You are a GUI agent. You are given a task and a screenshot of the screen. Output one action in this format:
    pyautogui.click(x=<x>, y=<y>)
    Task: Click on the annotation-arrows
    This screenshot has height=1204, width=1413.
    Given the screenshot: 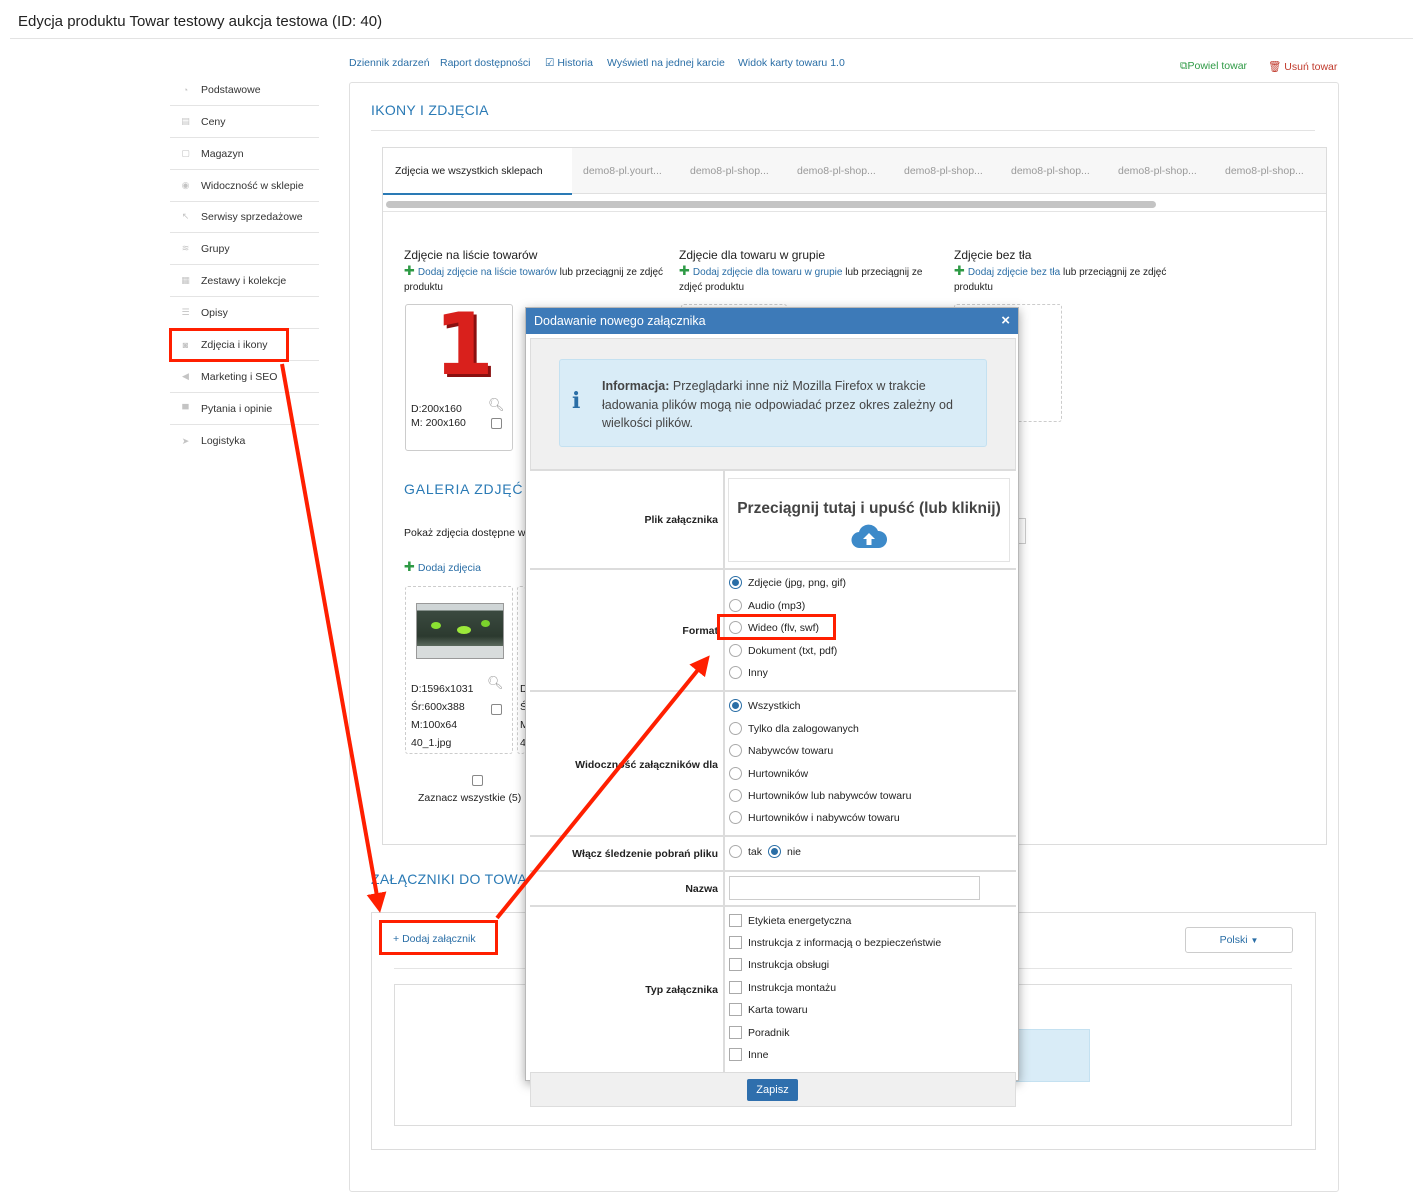 What is the action you would take?
    pyautogui.click(x=495, y=641)
    